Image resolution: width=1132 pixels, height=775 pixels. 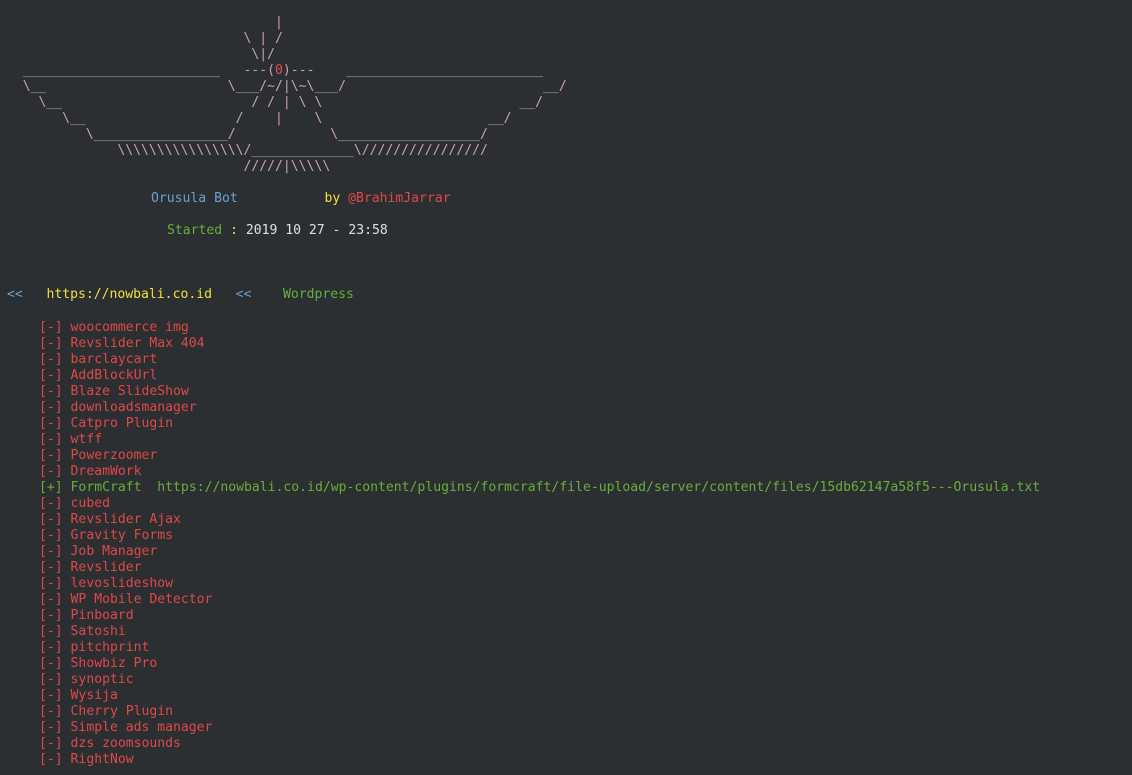 I want to click on result-plugin-name: Cherry Plugin, so click(x=122, y=711).